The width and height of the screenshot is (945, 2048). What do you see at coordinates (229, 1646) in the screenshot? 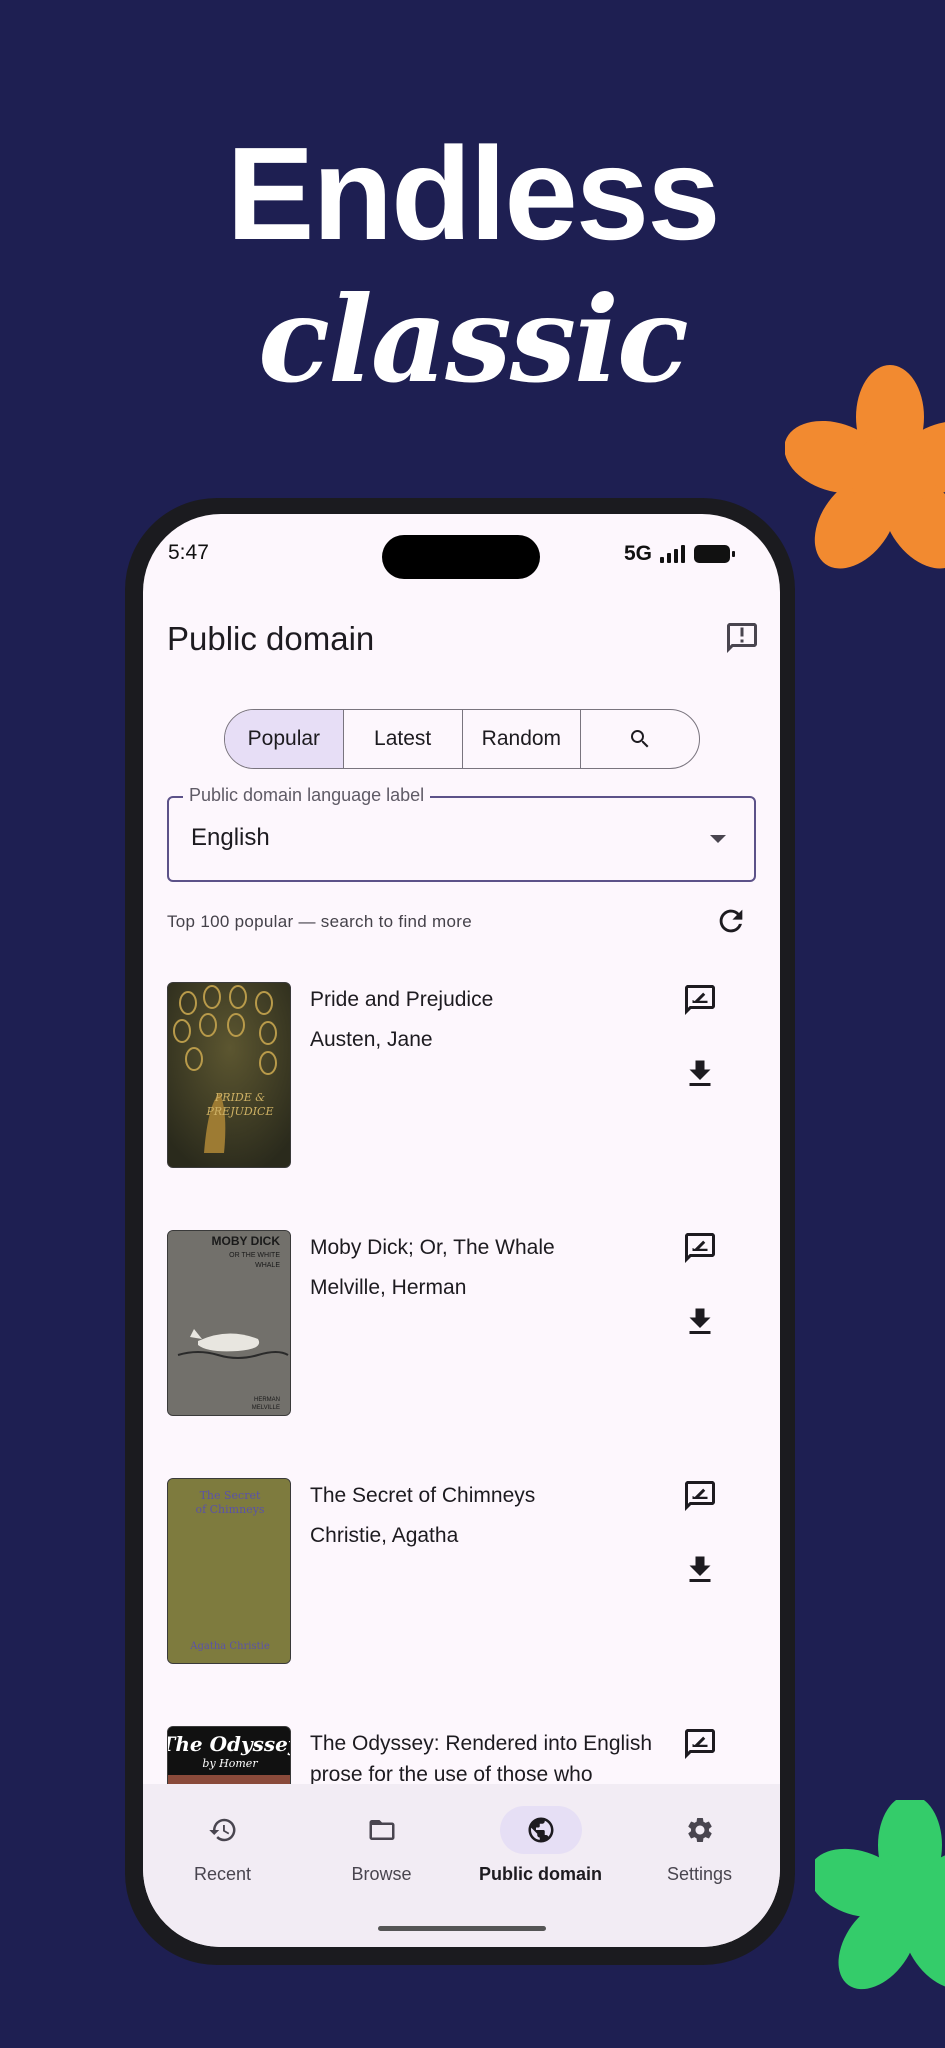
I see `svg-text: Agatha Christie` at bounding box center [229, 1646].